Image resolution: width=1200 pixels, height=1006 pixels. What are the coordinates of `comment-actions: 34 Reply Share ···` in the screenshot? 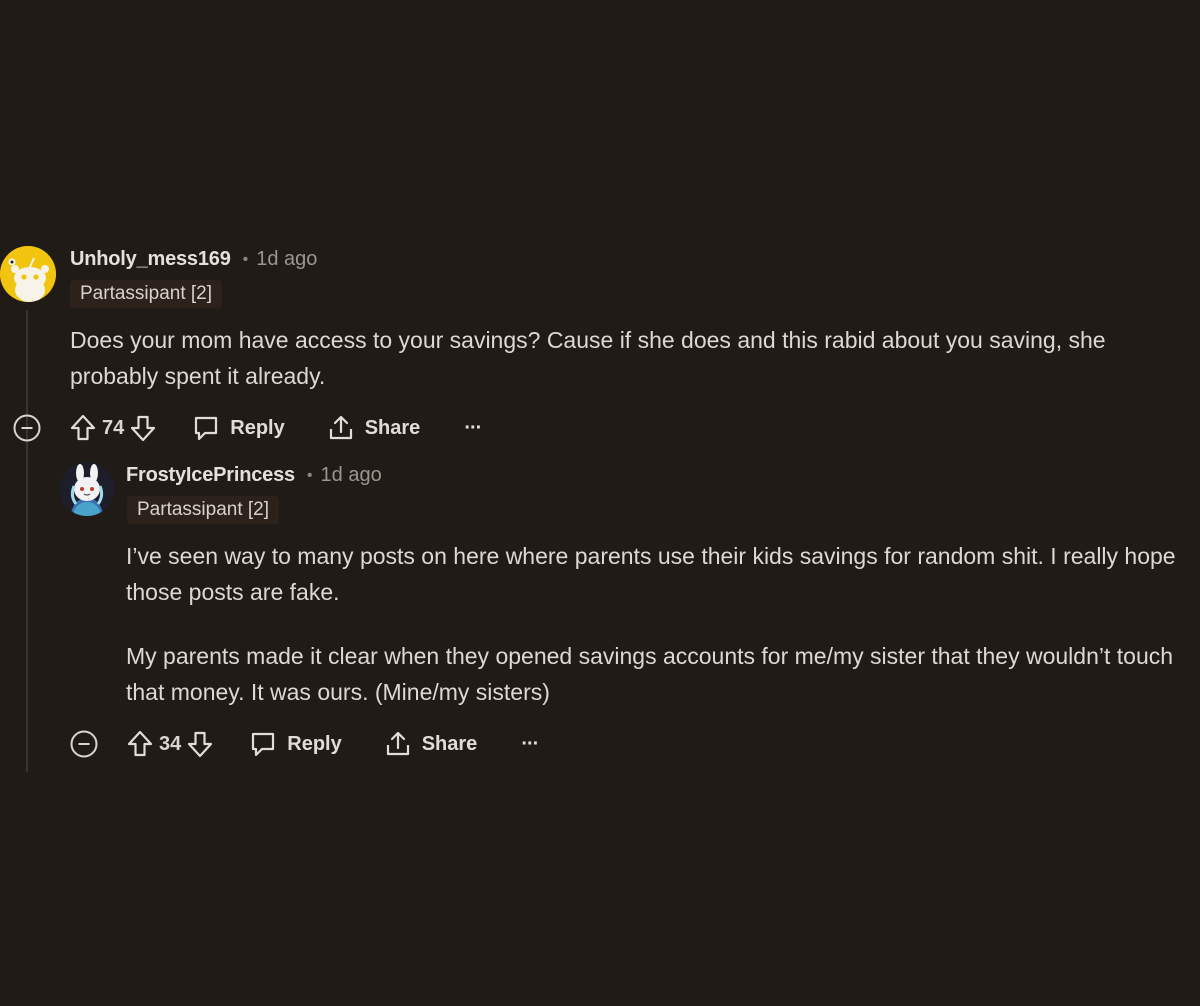 It's located at (304, 744).